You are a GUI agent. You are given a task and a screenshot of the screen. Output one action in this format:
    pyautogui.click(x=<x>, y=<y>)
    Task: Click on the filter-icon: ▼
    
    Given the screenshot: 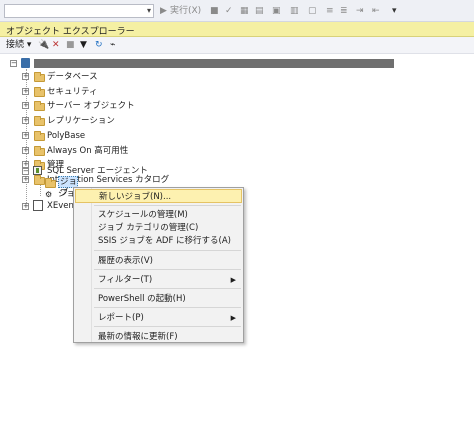 What is the action you would take?
    pyautogui.click(x=83, y=45)
    